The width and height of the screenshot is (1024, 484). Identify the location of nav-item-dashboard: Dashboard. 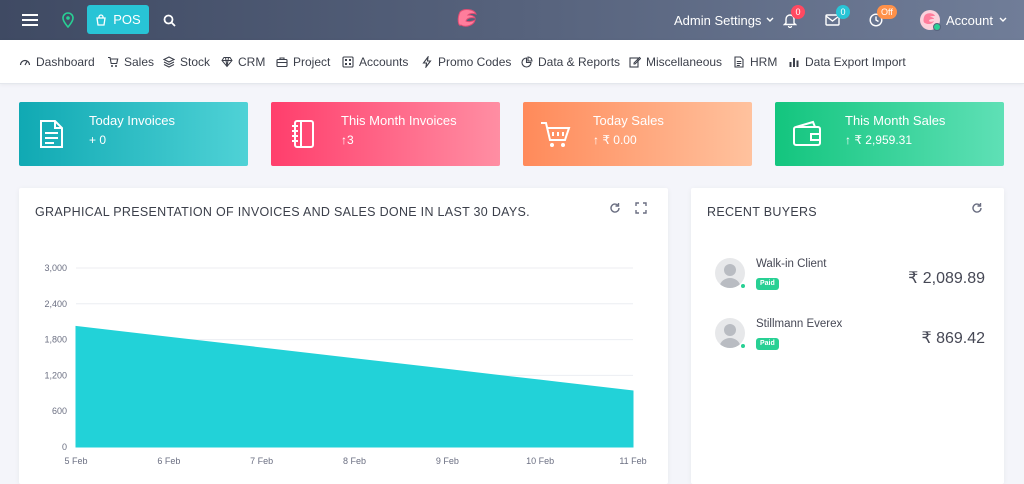
(57, 62).